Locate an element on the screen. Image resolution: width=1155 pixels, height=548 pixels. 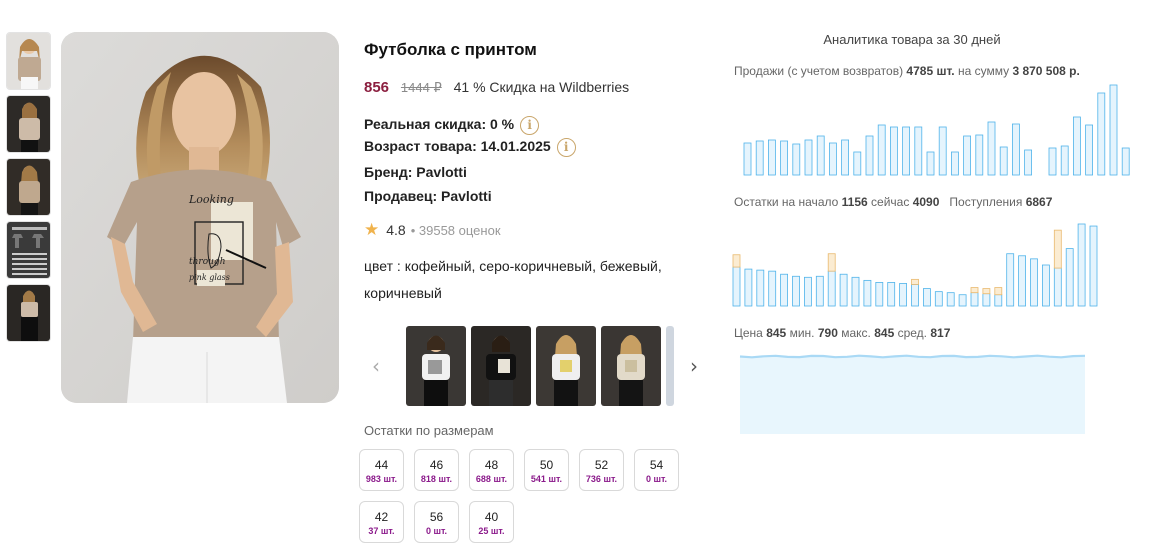
brand: Бренд: Pavlotti is located at coordinates (415, 172).